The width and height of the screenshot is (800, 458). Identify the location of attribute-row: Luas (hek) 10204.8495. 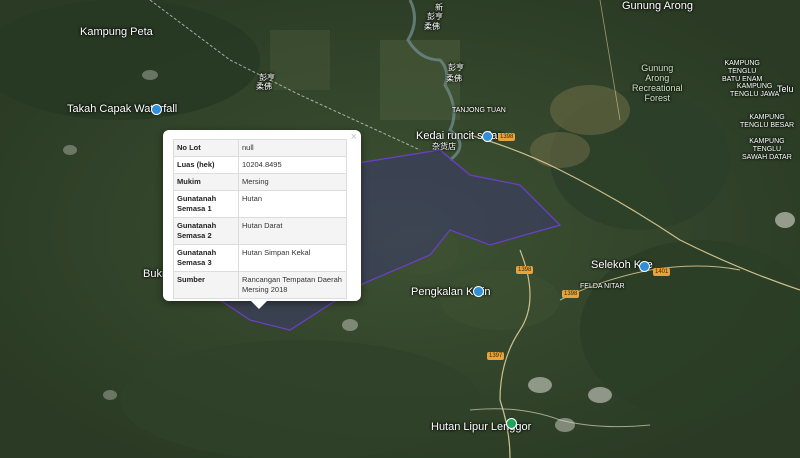
(260, 165).